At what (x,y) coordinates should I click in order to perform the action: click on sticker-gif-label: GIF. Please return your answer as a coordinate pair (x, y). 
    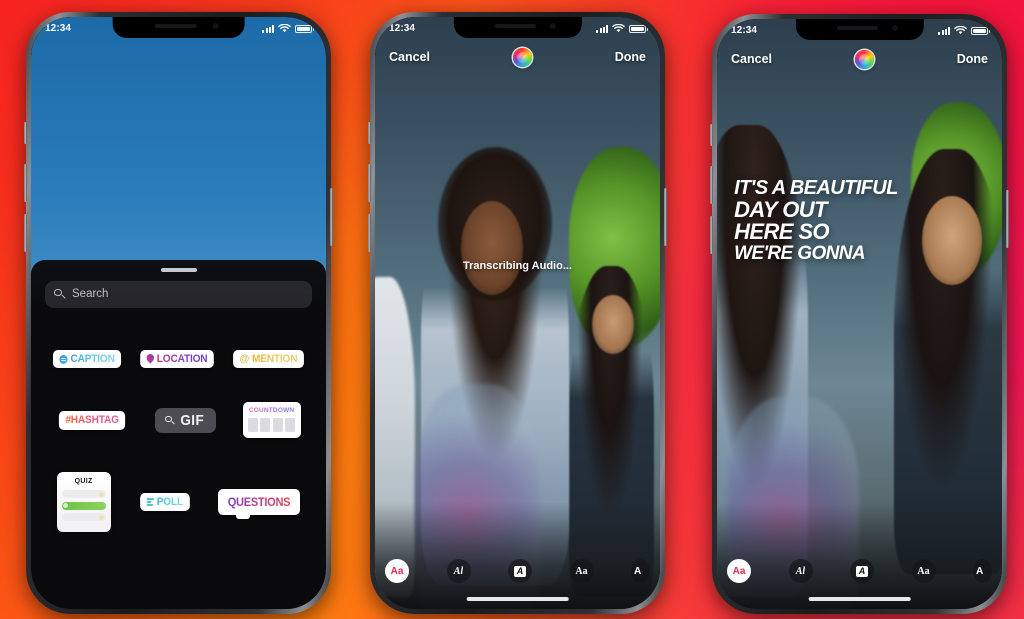
    Looking at the image, I should click on (192, 420).